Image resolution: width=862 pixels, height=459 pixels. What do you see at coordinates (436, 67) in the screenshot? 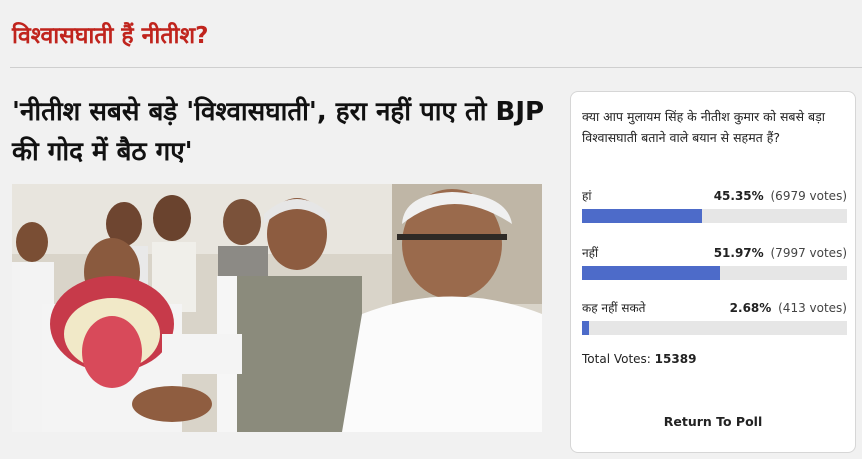
I see `divider` at bounding box center [436, 67].